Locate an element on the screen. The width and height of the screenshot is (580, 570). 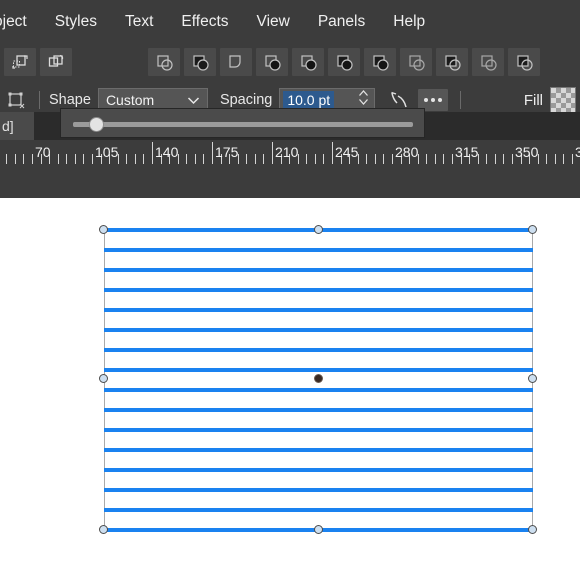
spacing-label: Spacing is located at coordinates (246, 100).